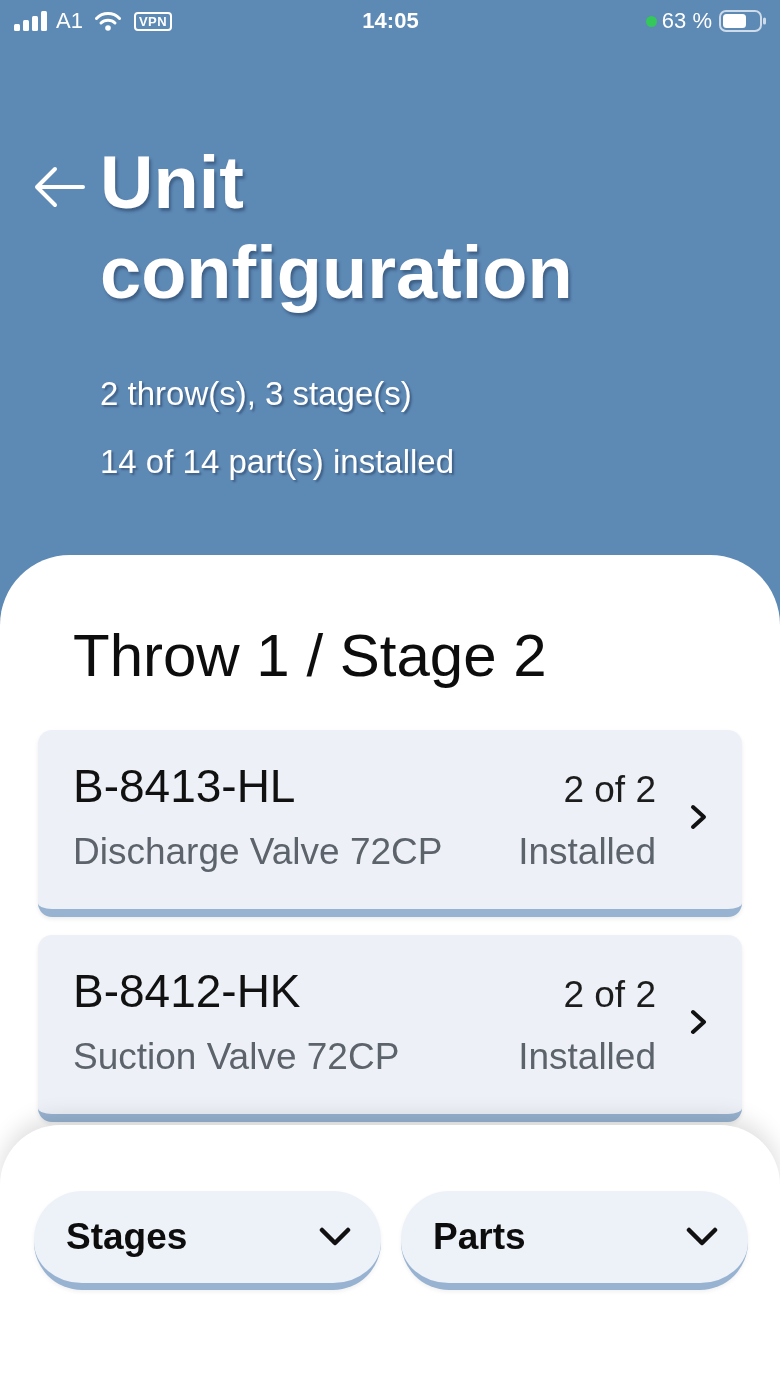  Describe the element at coordinates (651, 21) in the screenshot. I see `status-dot-icon` at that location.